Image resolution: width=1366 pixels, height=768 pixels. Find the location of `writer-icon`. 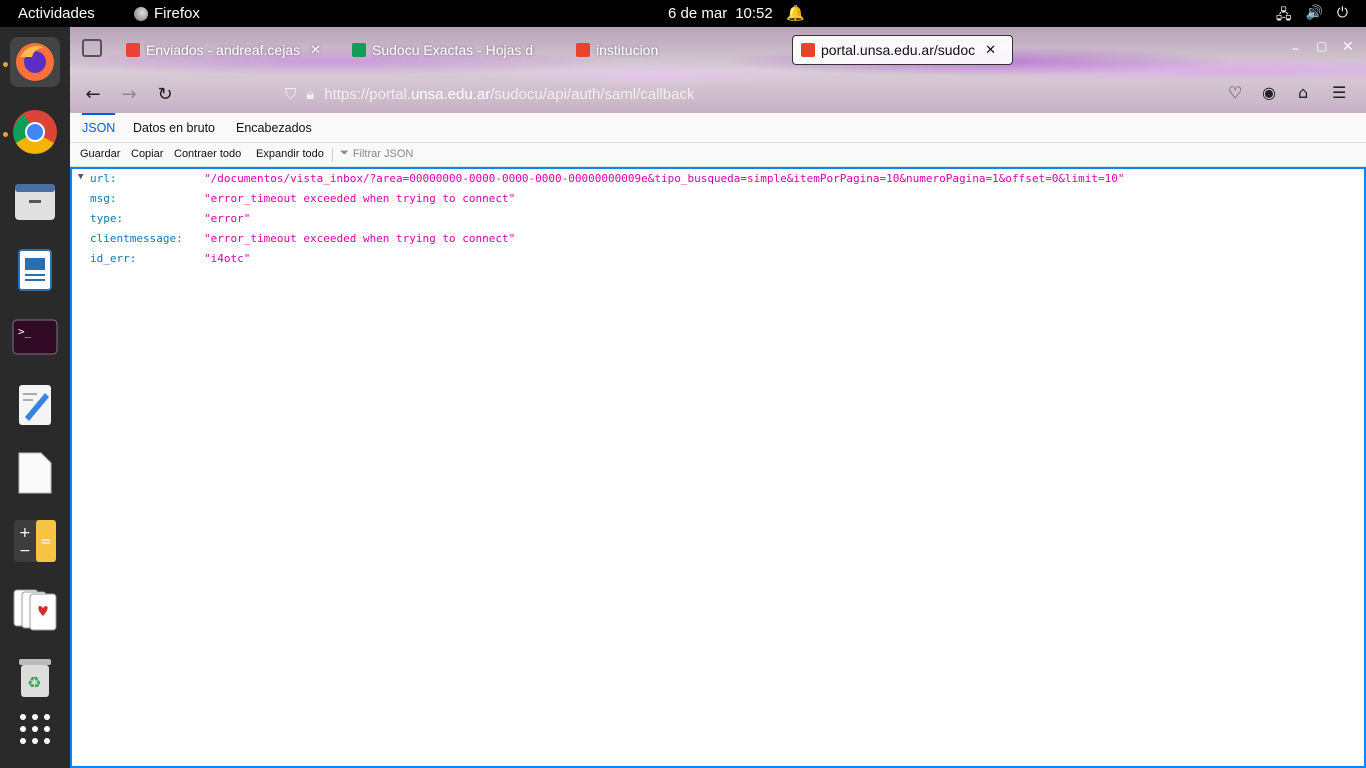

writer-icon is located at coordinates (35, 270).